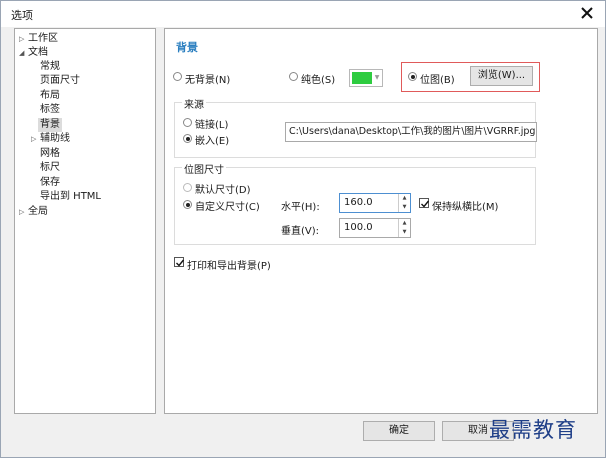 The width and height of the screenshot is (606, 458). I want to click on custom-size-label: 自定义尺寸(C), so click(227, 205).